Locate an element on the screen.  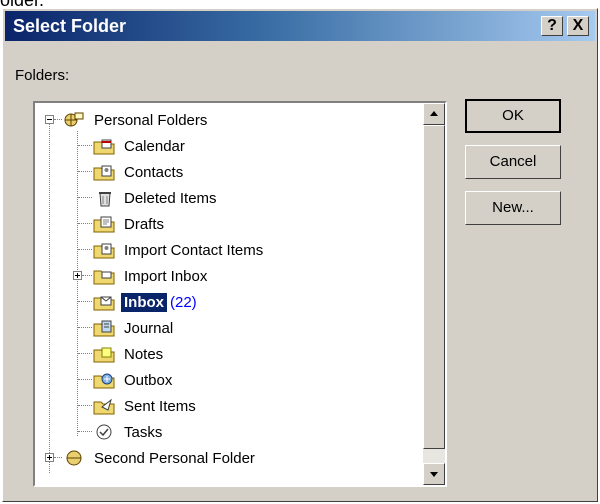
tree-item-contacts: Contacts is located at coordinates (139, 172).